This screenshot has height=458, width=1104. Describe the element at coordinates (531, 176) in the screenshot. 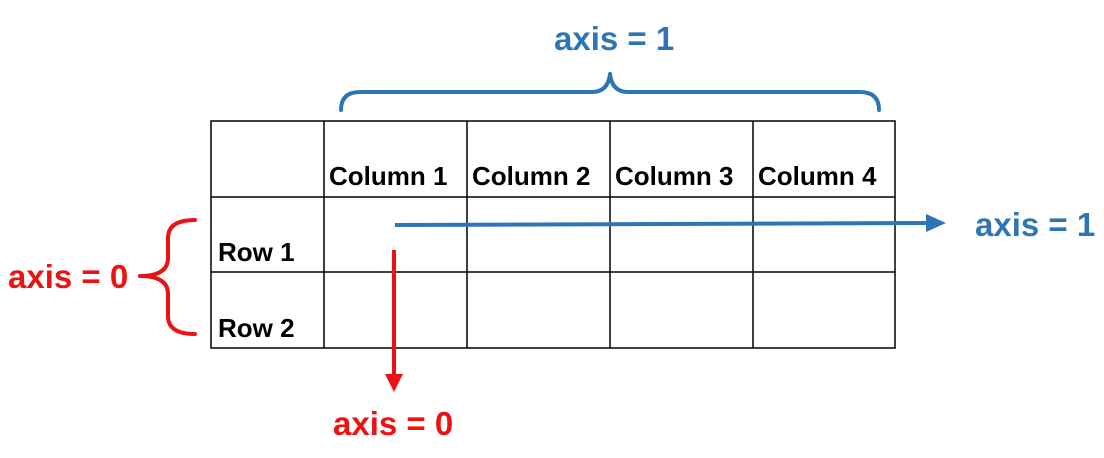

I see `column-header-2: Column 2` at that location.